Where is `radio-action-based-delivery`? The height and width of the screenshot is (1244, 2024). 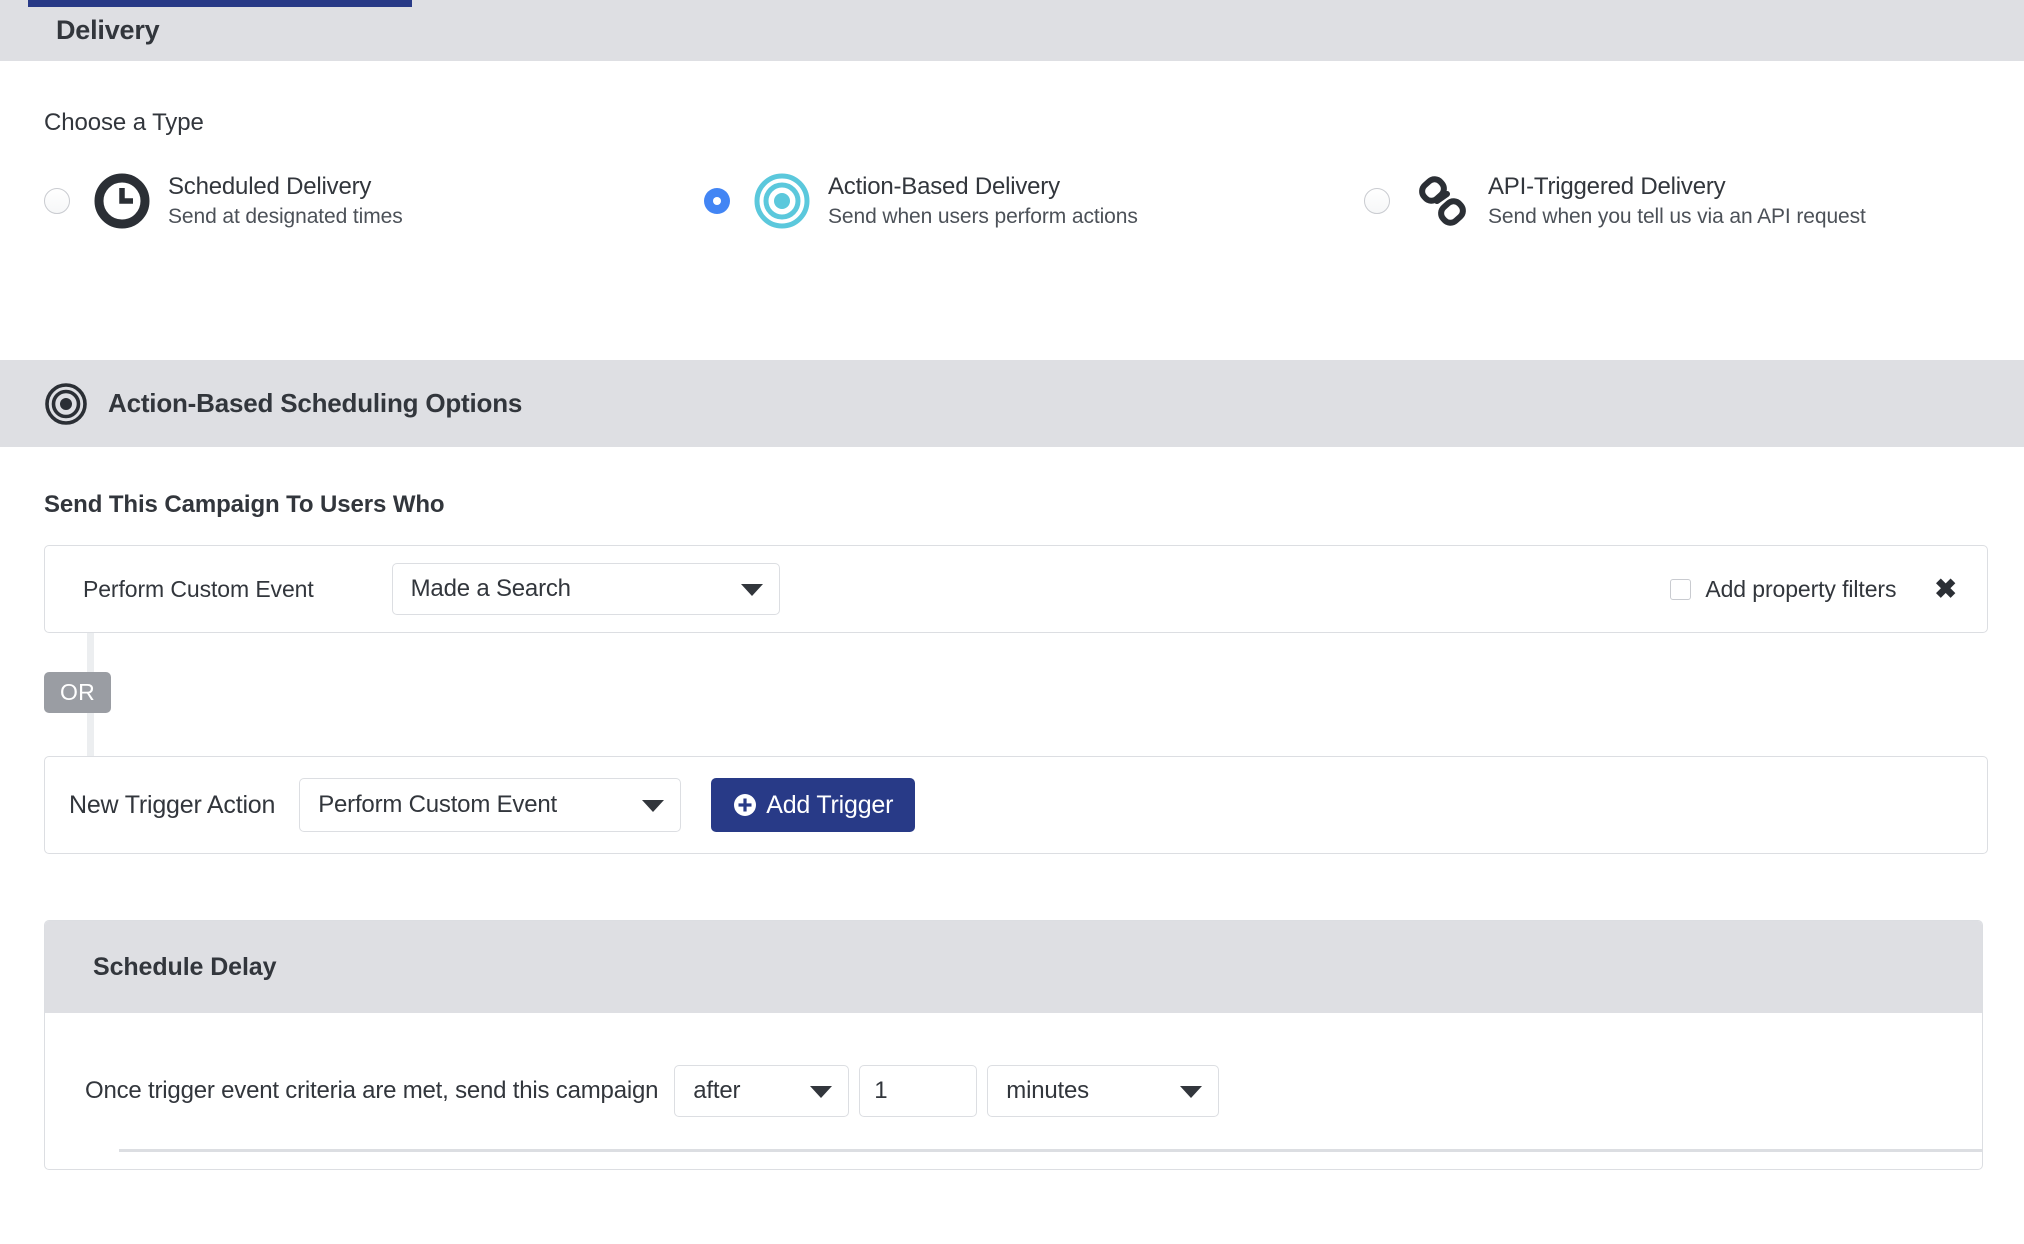 radio-action-based-delivery is located at coordinates (717, 201).